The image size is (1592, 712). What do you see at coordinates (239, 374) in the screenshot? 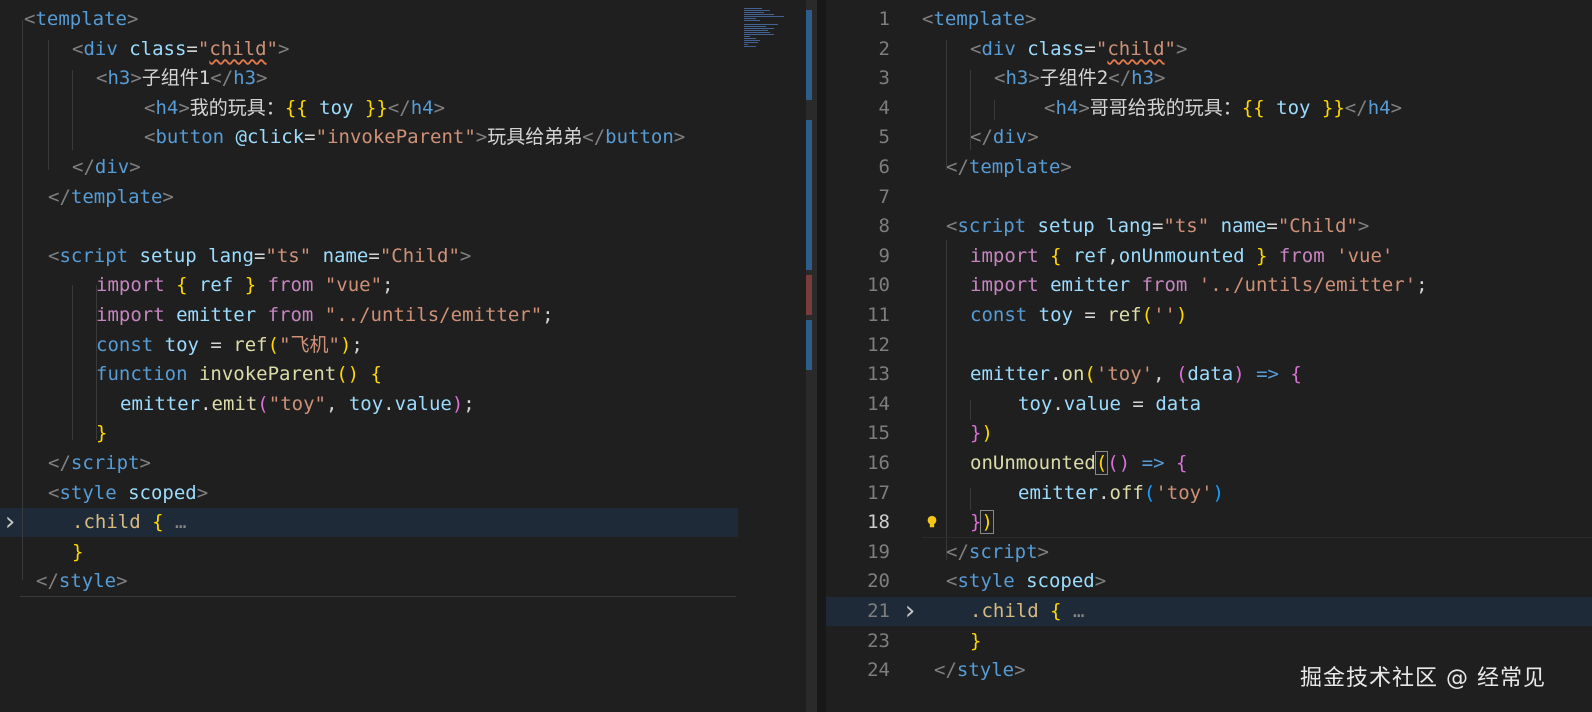
I see `code-text: function invokeParent() {` at bounding box center [239, 374].